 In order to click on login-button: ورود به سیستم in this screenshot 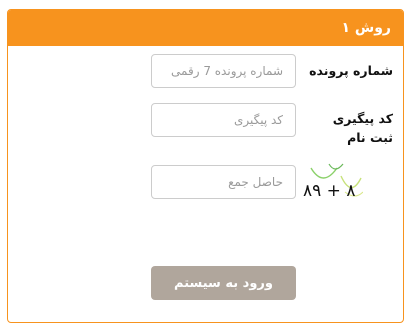, I will do `click(223, 283)`.